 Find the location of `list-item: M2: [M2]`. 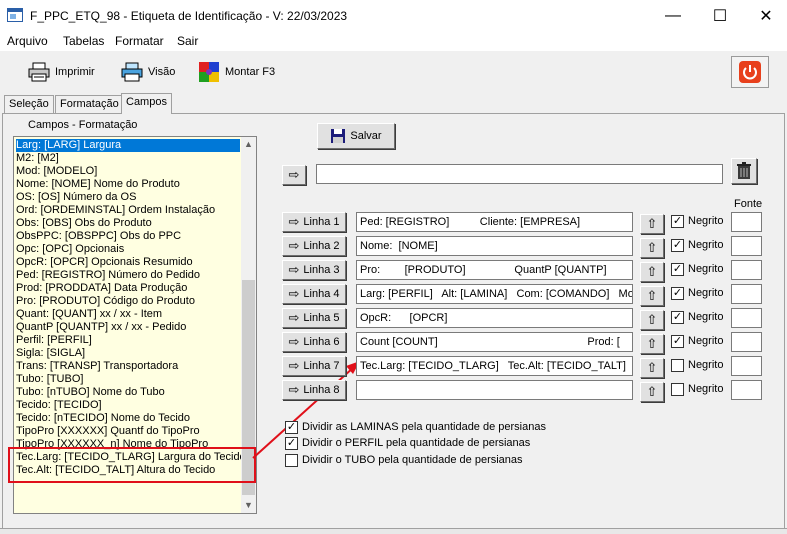

list-item: M2: [M2] is located at coordinates (37, 158).